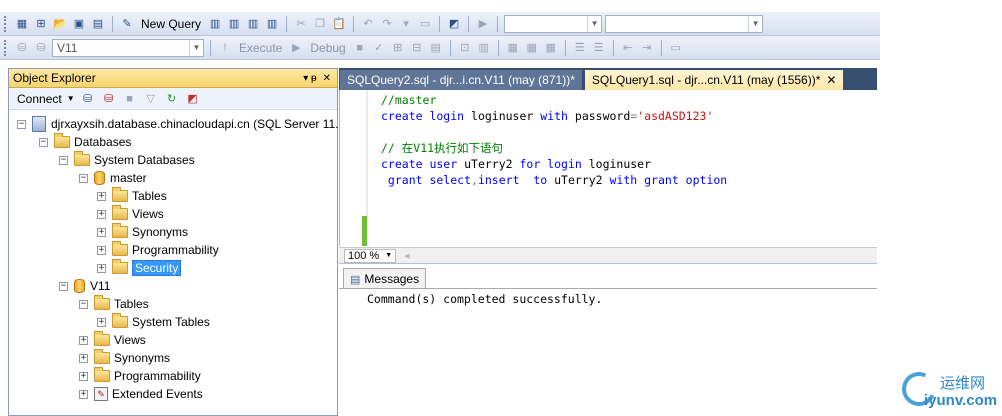  What do you see at coordinates (684, 23) in the screenshot?
I see `find-combo: ▼` at bounding box center [684, 23].